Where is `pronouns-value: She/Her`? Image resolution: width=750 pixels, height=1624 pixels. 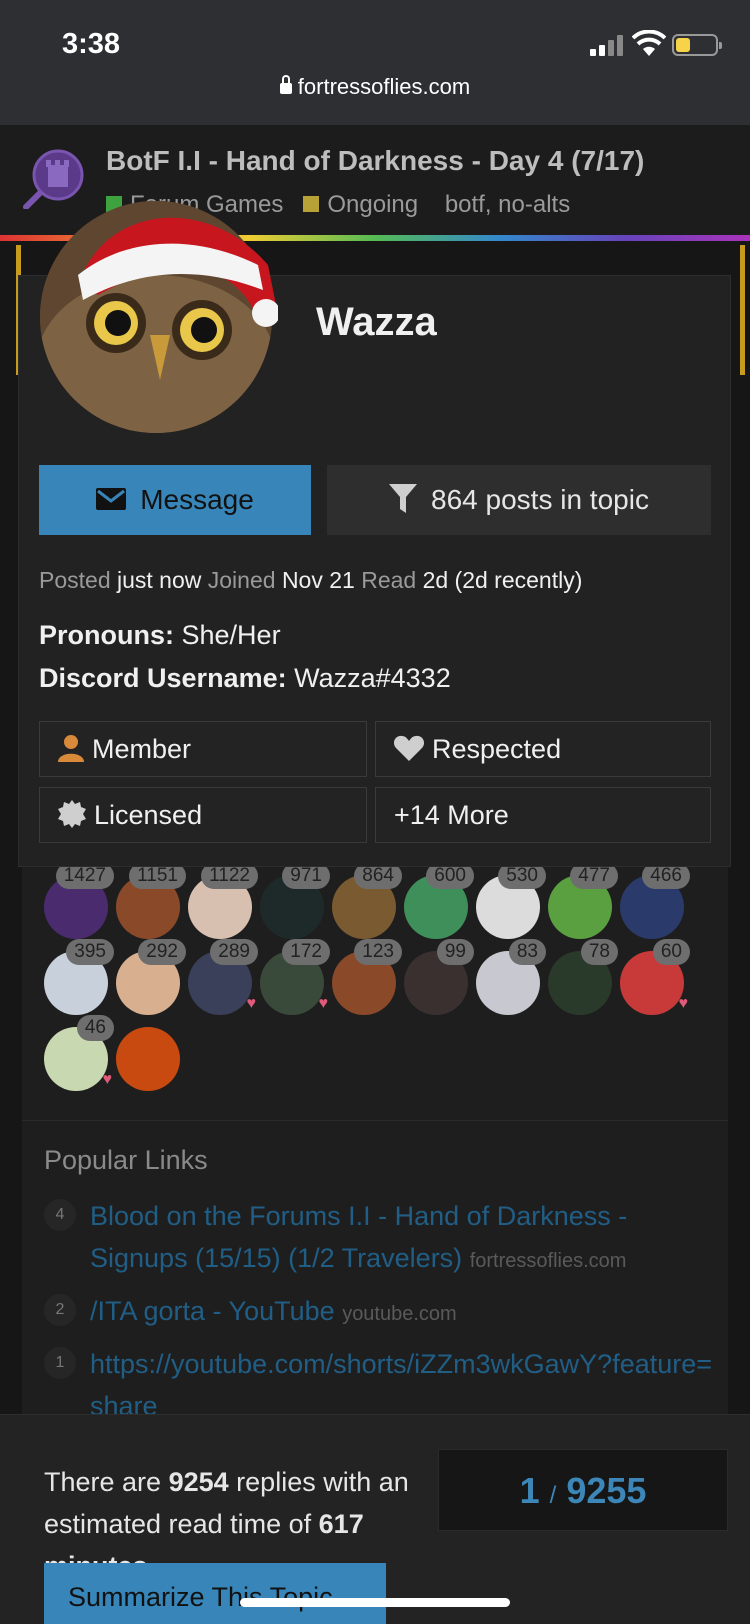 pronouns-value: She/Her is located at coordinates (231, 635).